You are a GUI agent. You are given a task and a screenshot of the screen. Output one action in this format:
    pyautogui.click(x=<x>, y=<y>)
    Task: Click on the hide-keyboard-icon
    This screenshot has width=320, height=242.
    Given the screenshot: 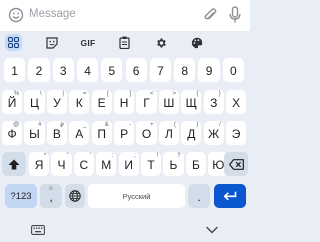 What is the action you would take?
    pyautogui.click(x=212, y=230)
    